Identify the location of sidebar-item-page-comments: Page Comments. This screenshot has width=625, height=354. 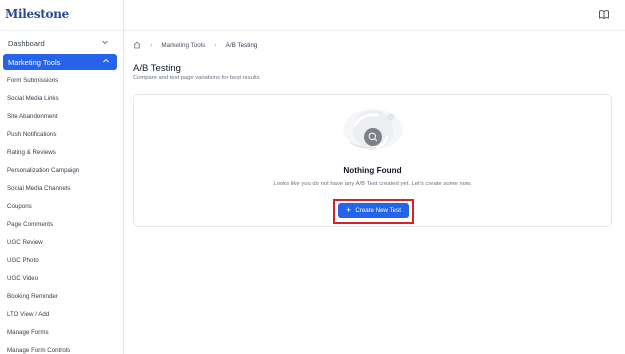
(61, 225).